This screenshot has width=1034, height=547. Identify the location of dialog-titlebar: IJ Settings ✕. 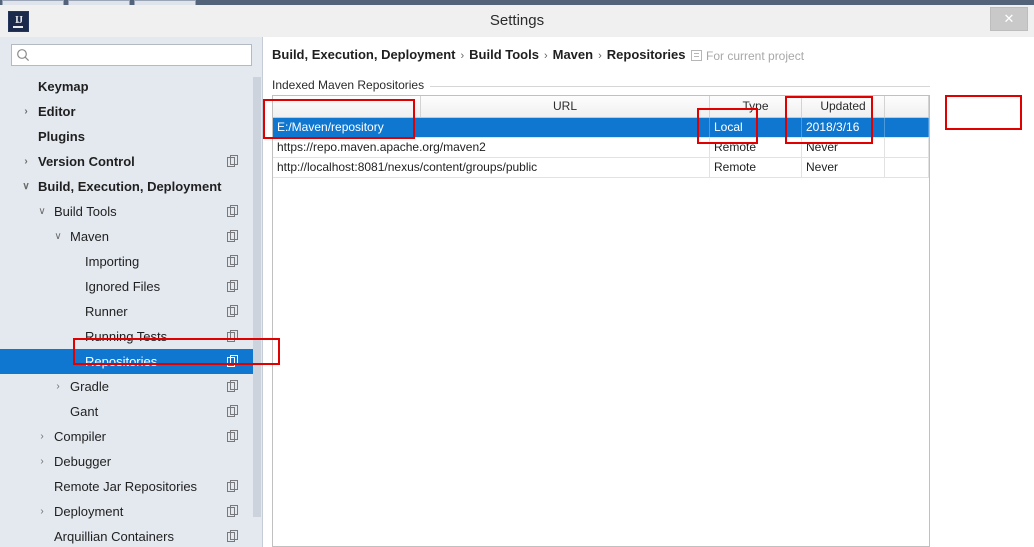
(517, 21).